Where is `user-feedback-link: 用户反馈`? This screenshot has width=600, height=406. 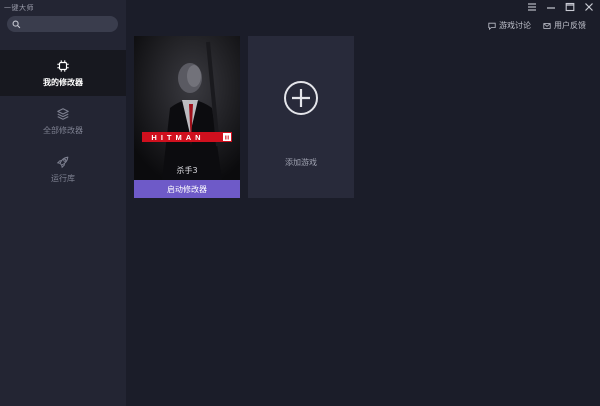 user-feedback-link: 用户反馈 is located at coordinates (564, 25).